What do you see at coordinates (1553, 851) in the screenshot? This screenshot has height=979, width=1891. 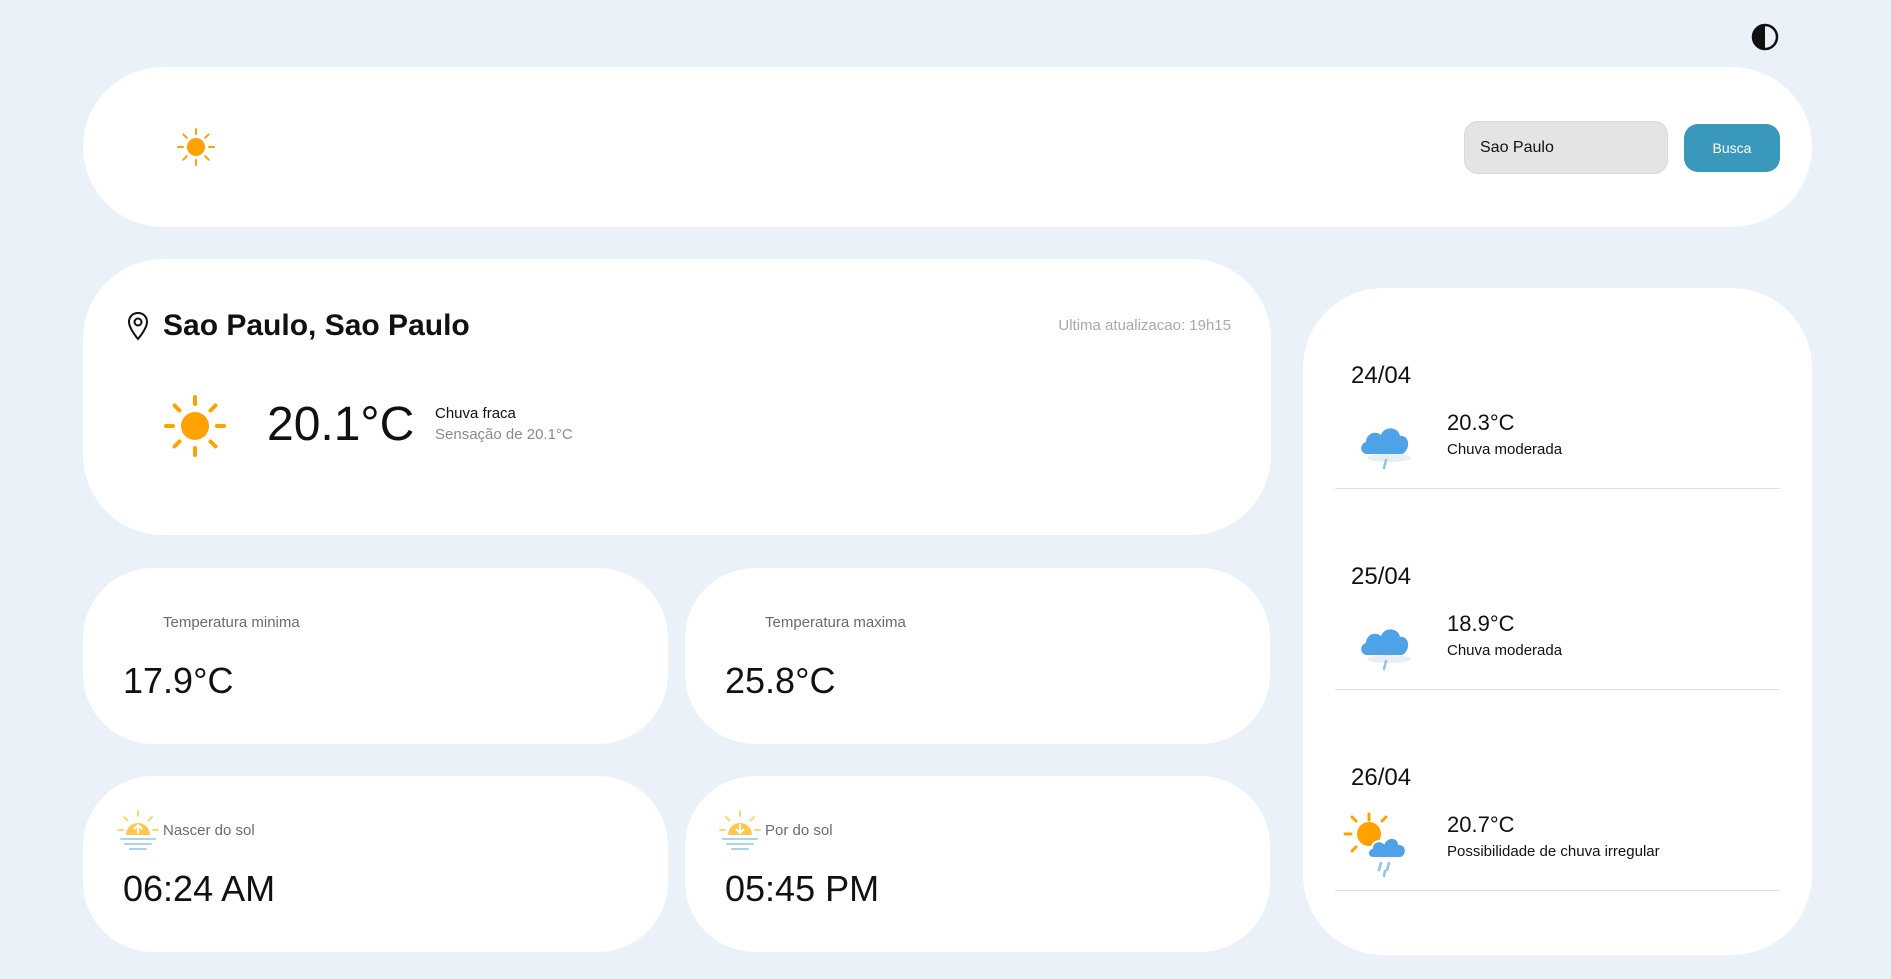 I see `forecast-condition: Possibilidade de chuva irregular` at bounding box center [1553, 851].